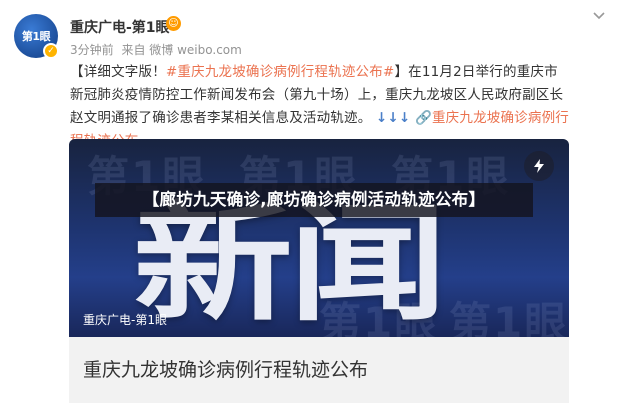  What do you see at coordinates (51, 51) in the screenshot?
I see `verified-badge-icon: ✓` at bounding box center [51, 51].